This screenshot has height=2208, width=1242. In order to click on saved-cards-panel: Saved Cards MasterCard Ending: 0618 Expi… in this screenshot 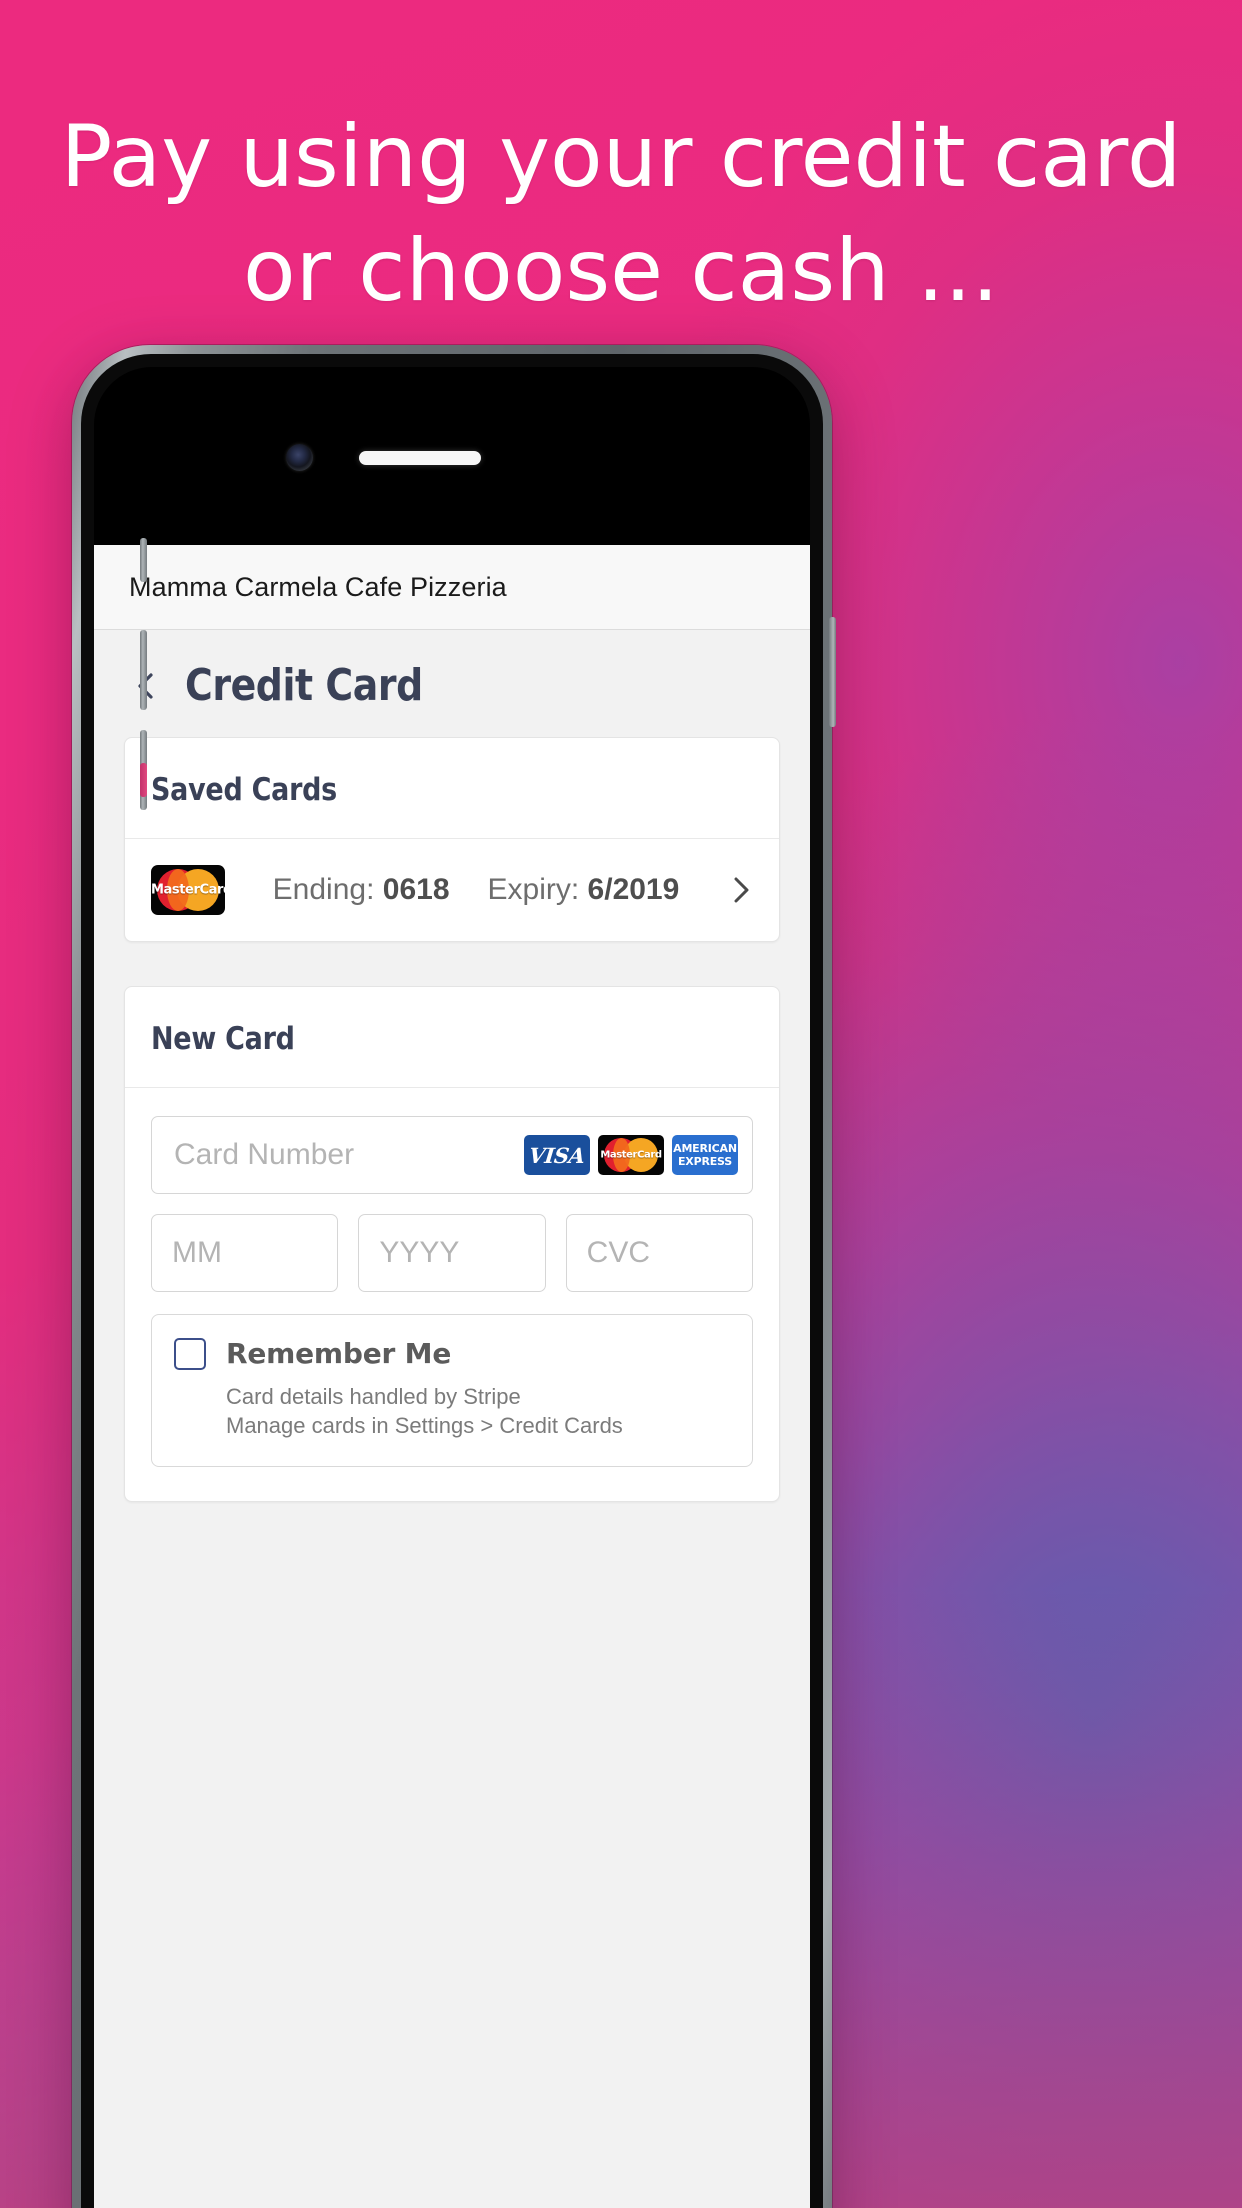, I will do `click(452, 839)`.